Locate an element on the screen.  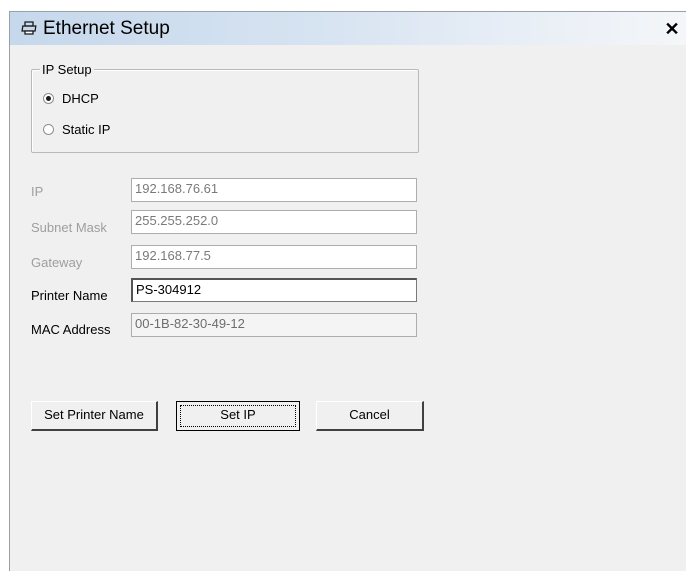
subnet-mask-label: Subnet Mask is located at coordinates (69, 227).